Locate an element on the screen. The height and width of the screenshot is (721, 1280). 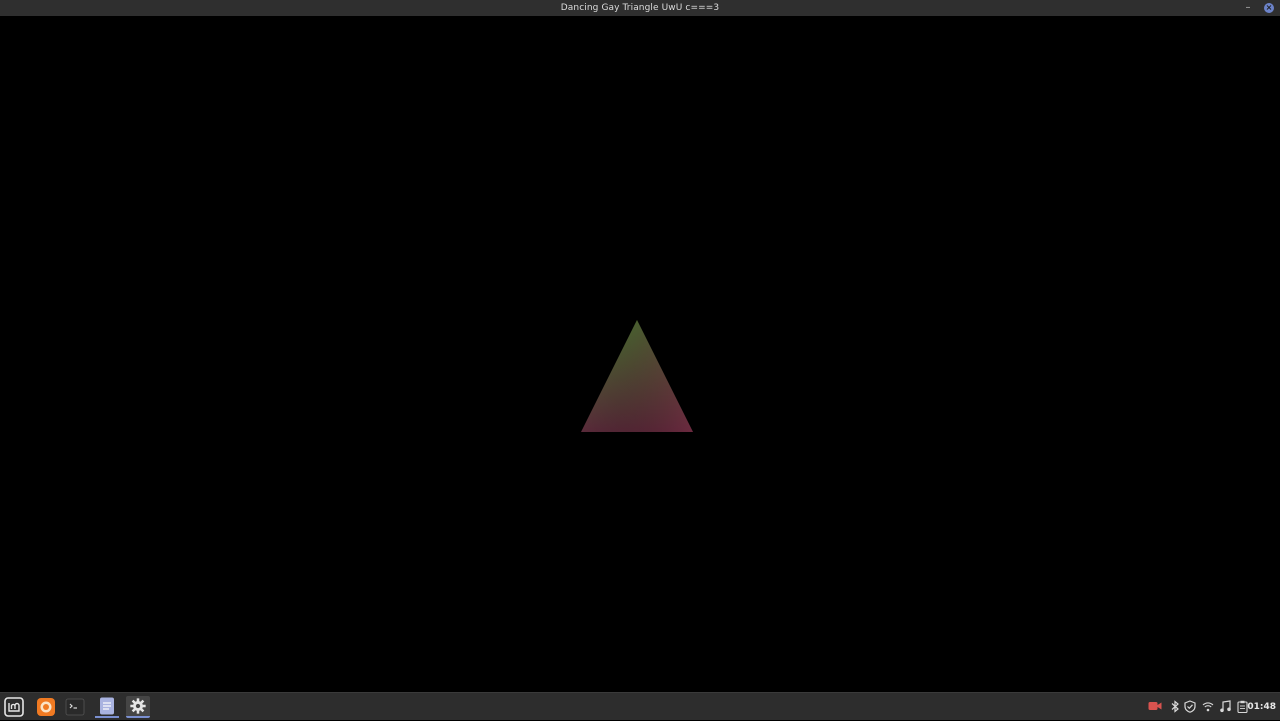
update-manager-indicator is located at coordinates (1190, 706).